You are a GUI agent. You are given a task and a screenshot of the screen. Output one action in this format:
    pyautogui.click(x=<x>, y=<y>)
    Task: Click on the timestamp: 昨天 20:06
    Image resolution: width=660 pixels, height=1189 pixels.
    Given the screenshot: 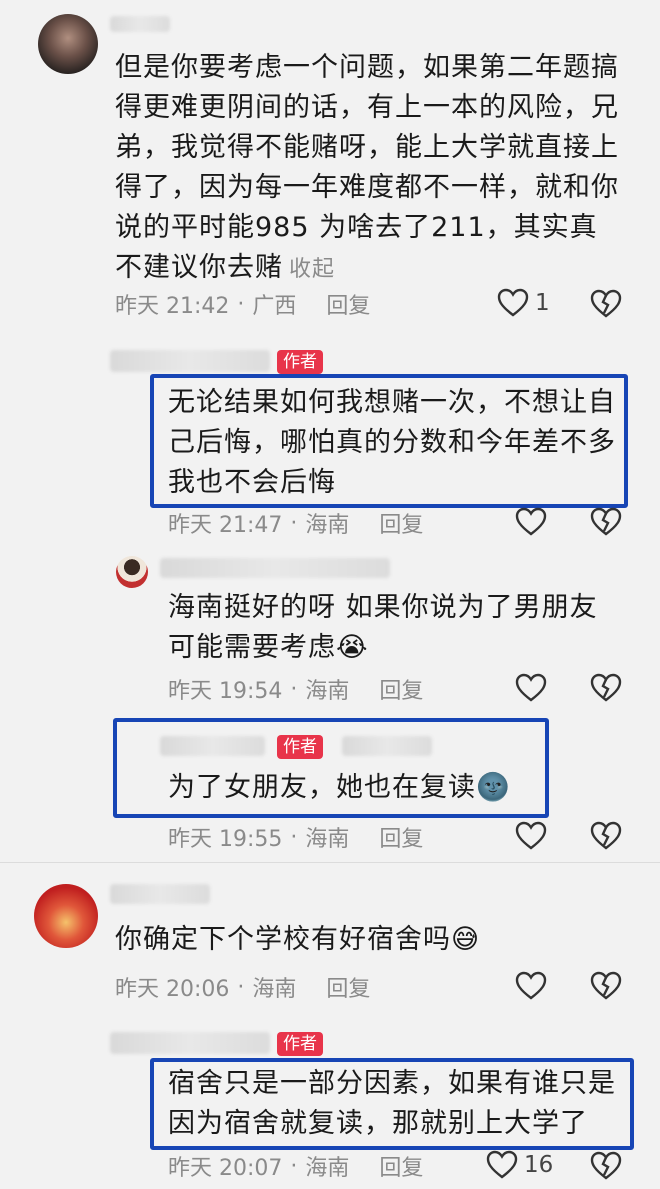 What is the action you would take?
    pyautogui.click(x=172, y=989)
    